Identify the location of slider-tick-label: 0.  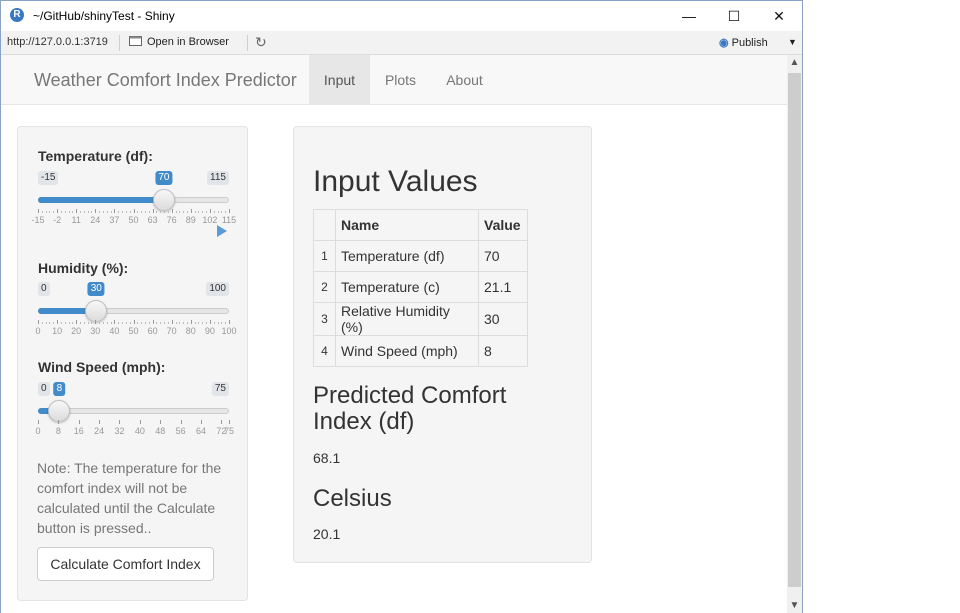
(38, 431).